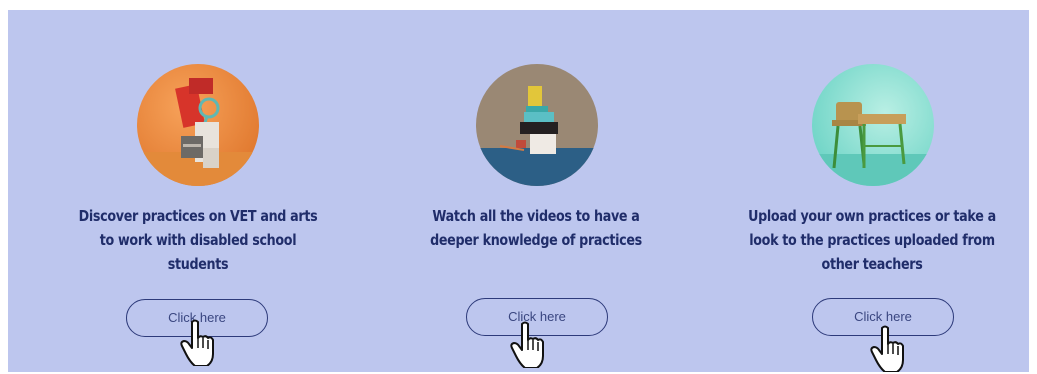 The width and height of the screenshot is (1037, 374). Describe the element at coordinates (537, 125) in the screenshot. I see `stacked-books-and-pencil-cup-image` at that location.